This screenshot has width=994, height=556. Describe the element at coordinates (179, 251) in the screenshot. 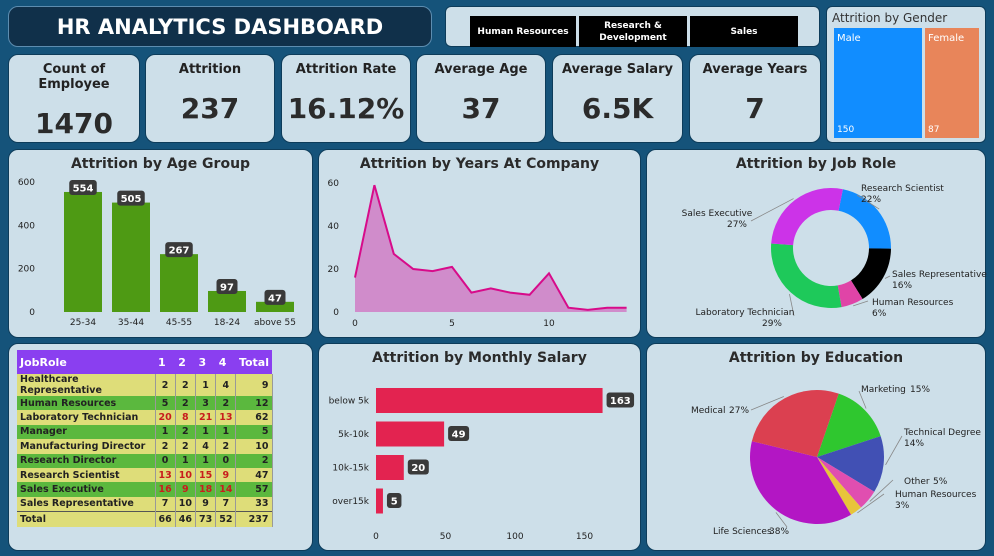

I see `age-data-label: 267` at that location.